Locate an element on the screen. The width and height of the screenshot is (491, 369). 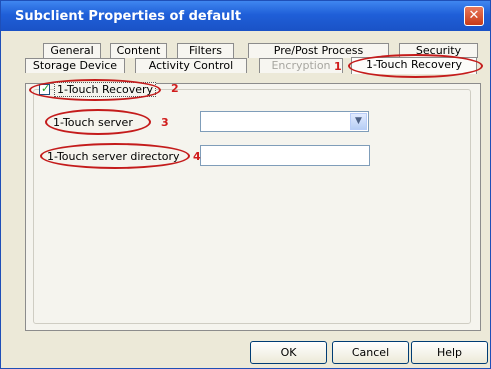
tab-label: Encryption is located at coordinates (301, 65).